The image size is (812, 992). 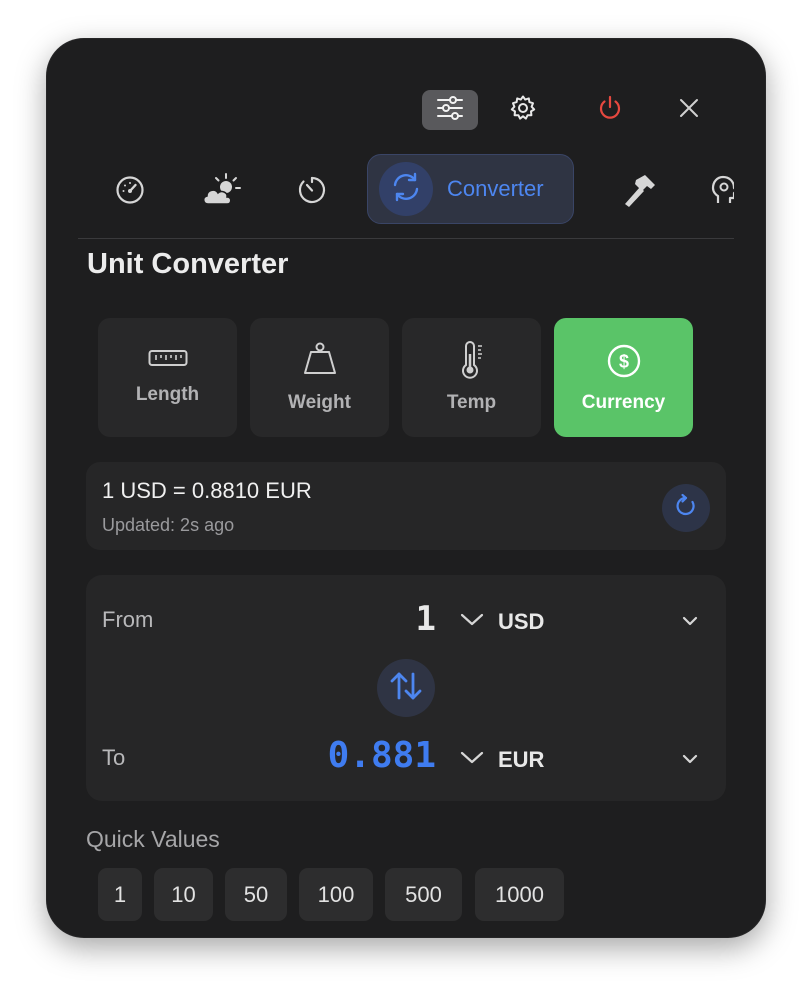 What do you see at coordinates (519, 894) in the screenshot?
I see `quick-value-button: 1000` at bounding box center [519, 894].